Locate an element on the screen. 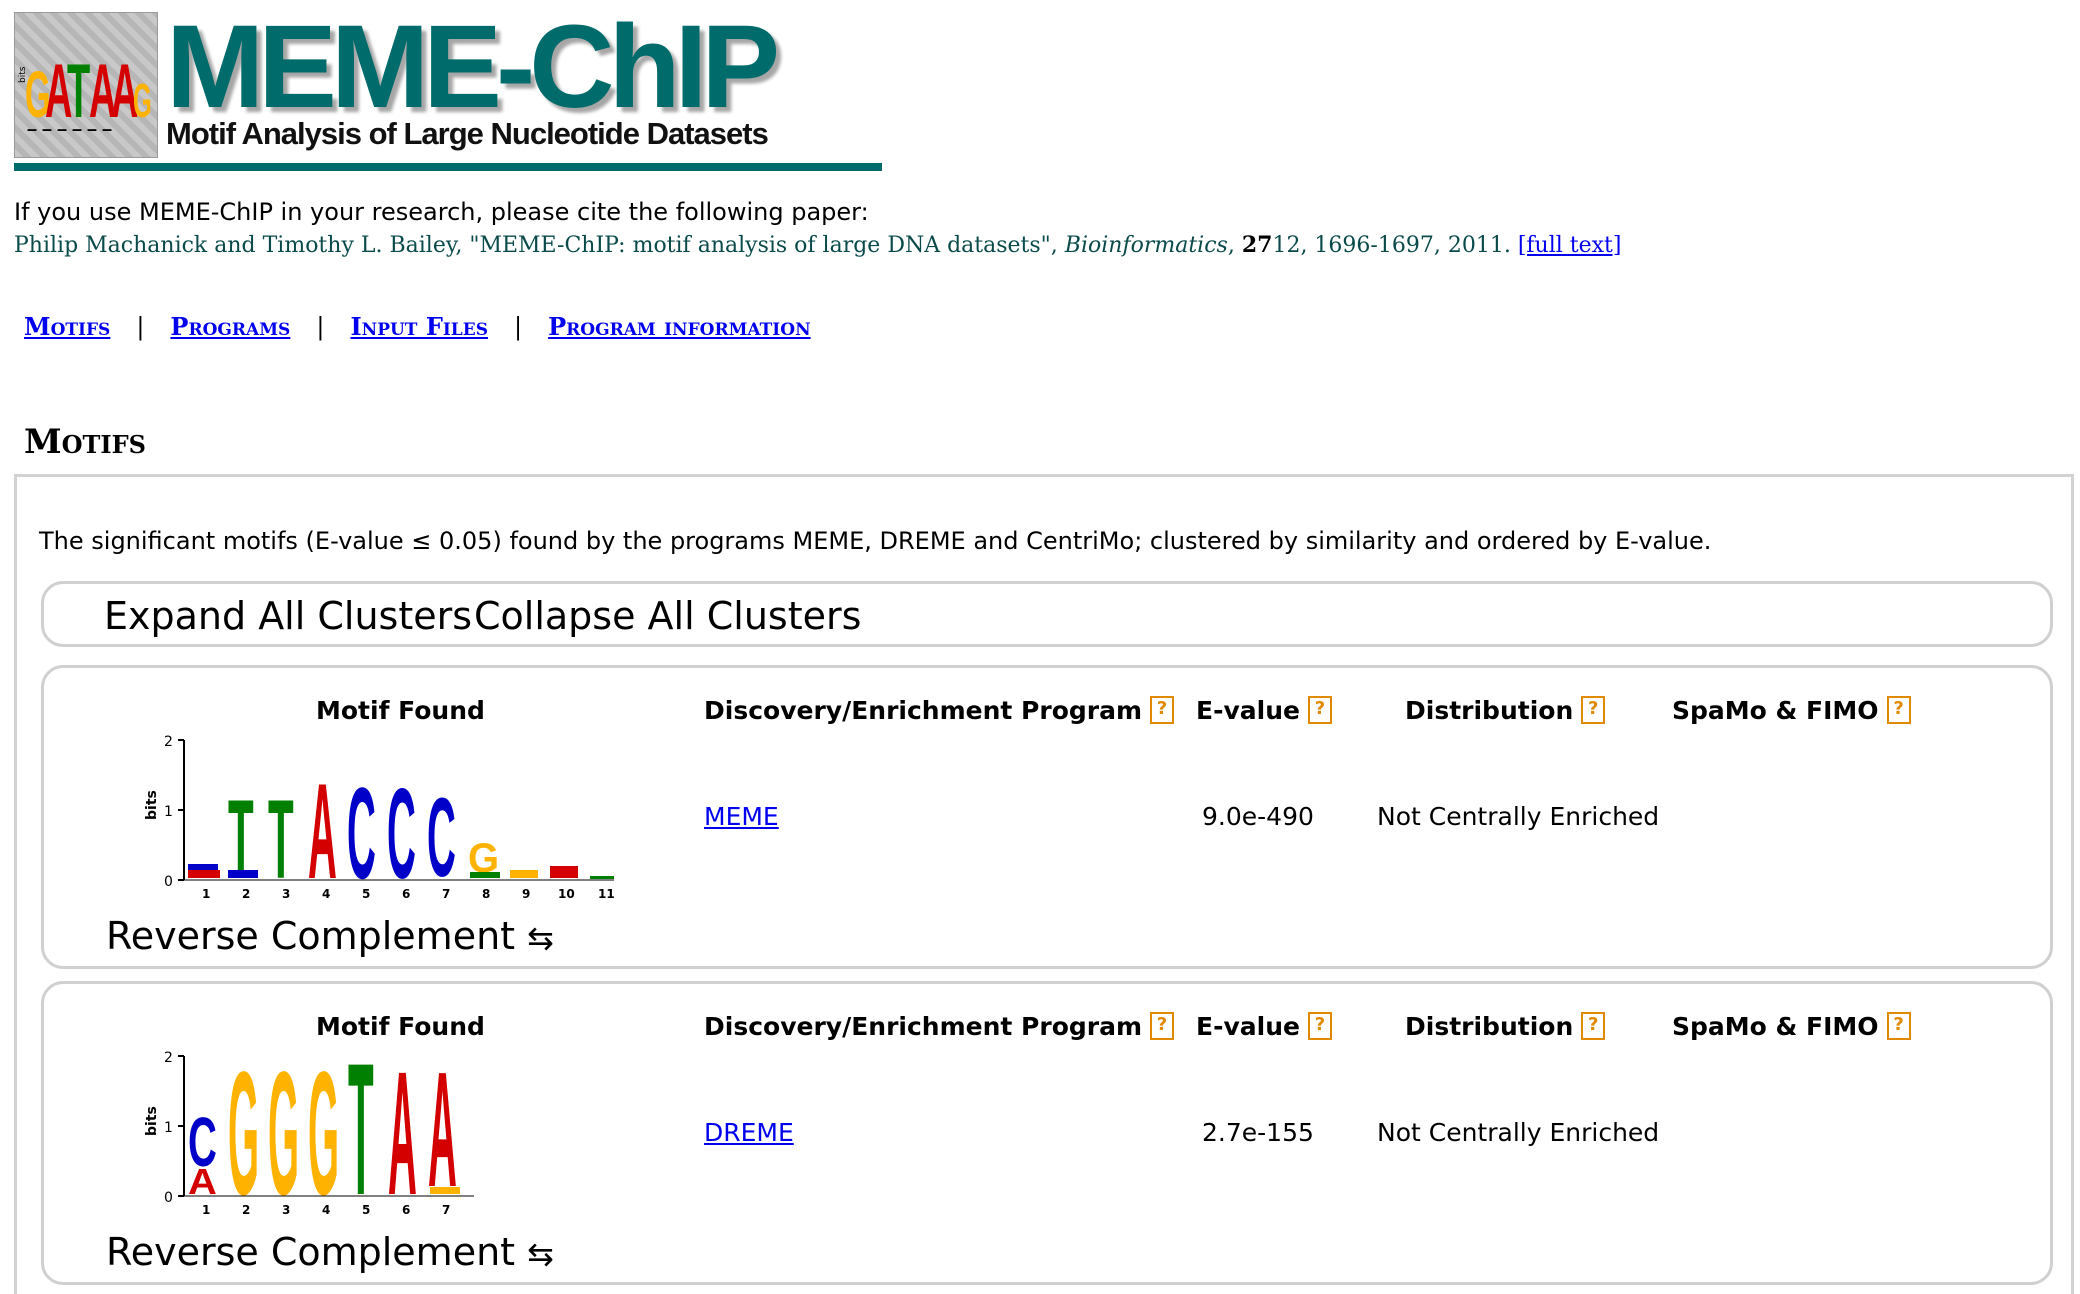 The height and width of the screenshot is (1294, 2080). nav-programs-link: Programs is located at coordinates (230, 326).